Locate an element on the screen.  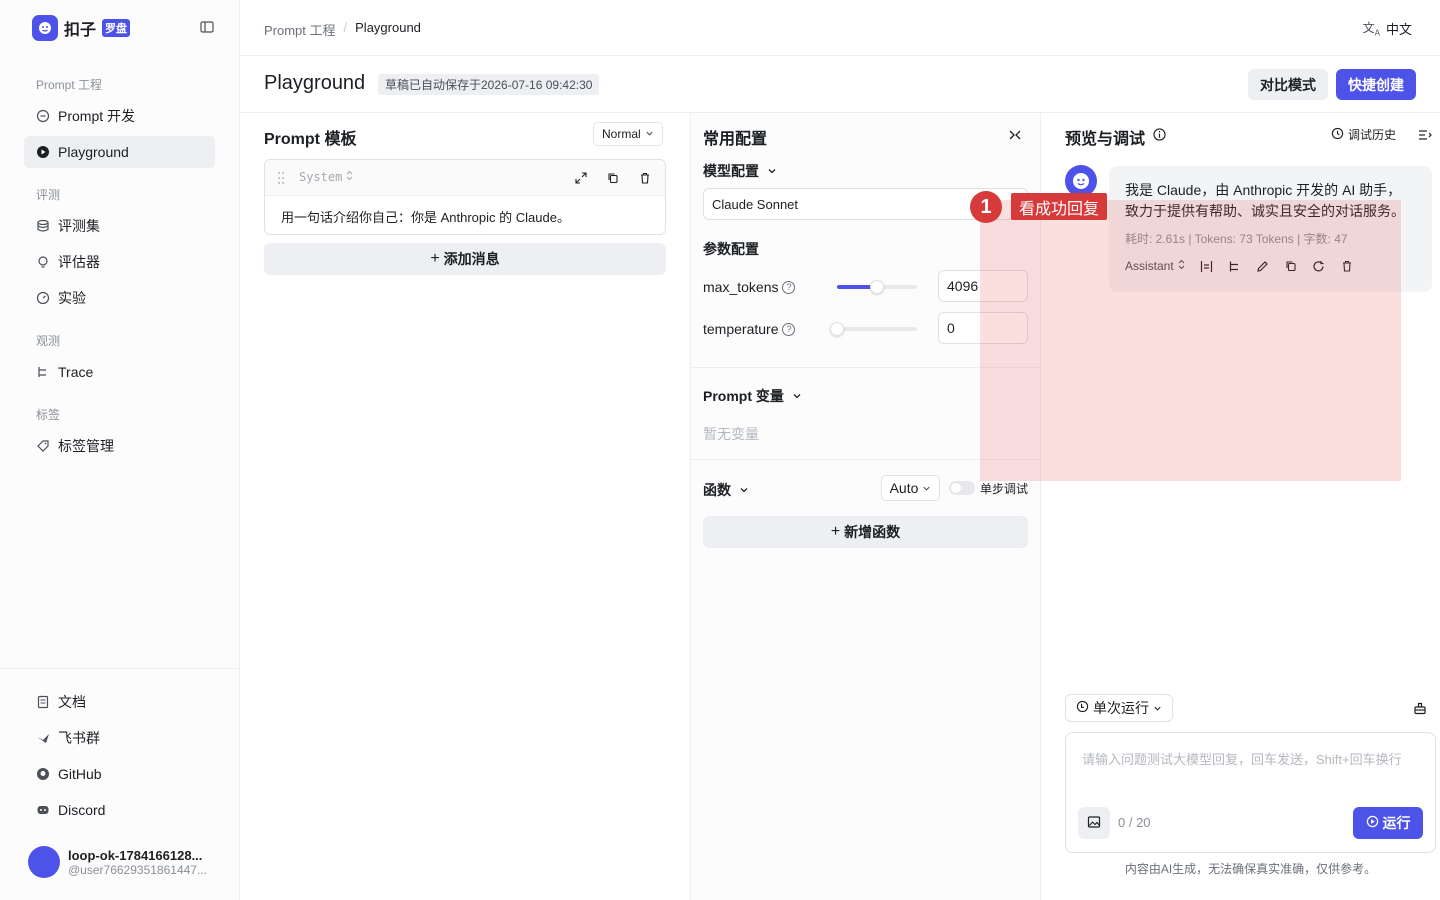
sidebar-item-playground: Playground is located at coordinates (119, 152).